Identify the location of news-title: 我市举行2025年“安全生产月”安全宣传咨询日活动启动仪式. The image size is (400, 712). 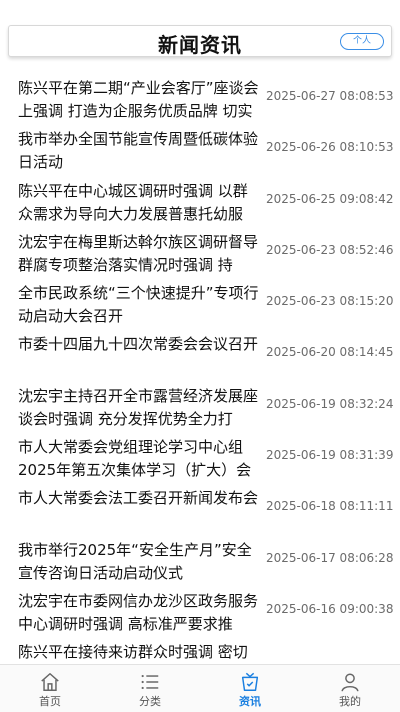
(135, 561).